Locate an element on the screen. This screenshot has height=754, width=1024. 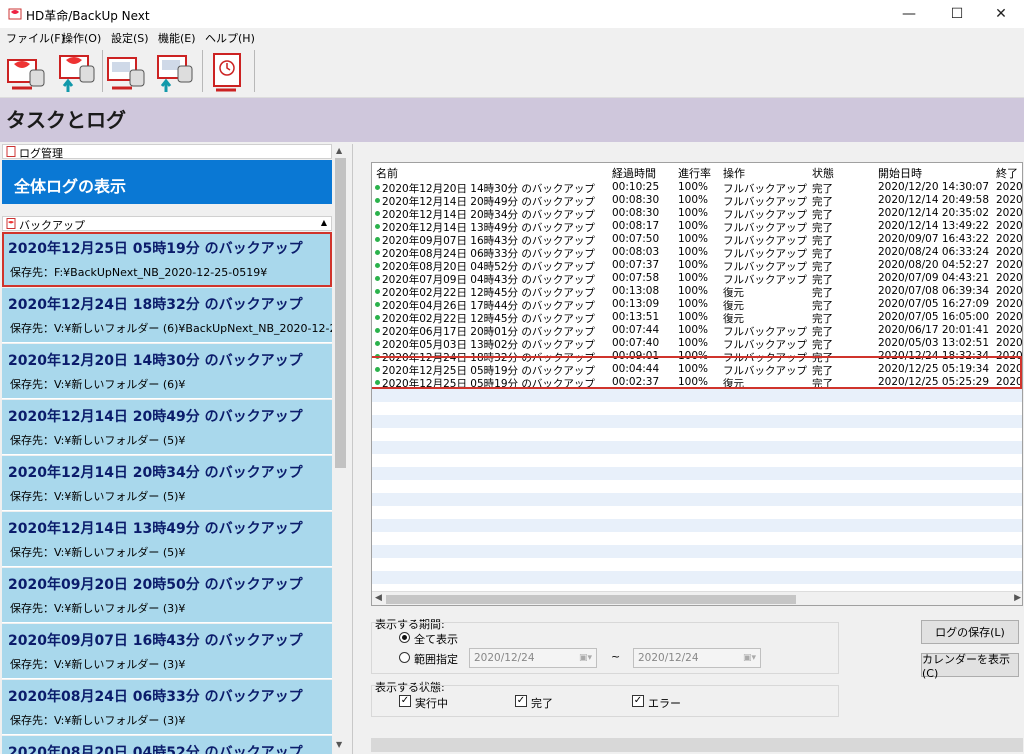
col-start: 開始日時 is located at coordinates (900, 173).